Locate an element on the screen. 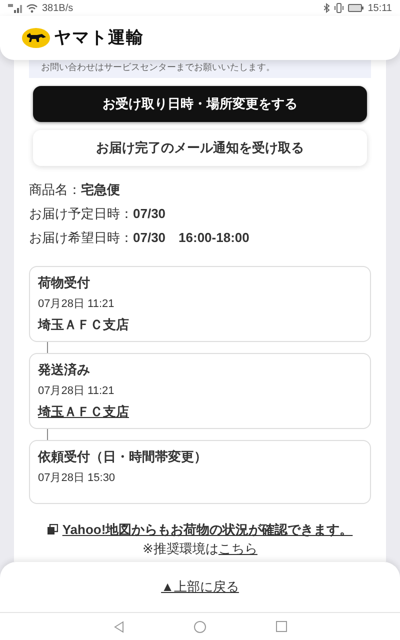  status-title: 発送済み is located at coordinates (64, 369).